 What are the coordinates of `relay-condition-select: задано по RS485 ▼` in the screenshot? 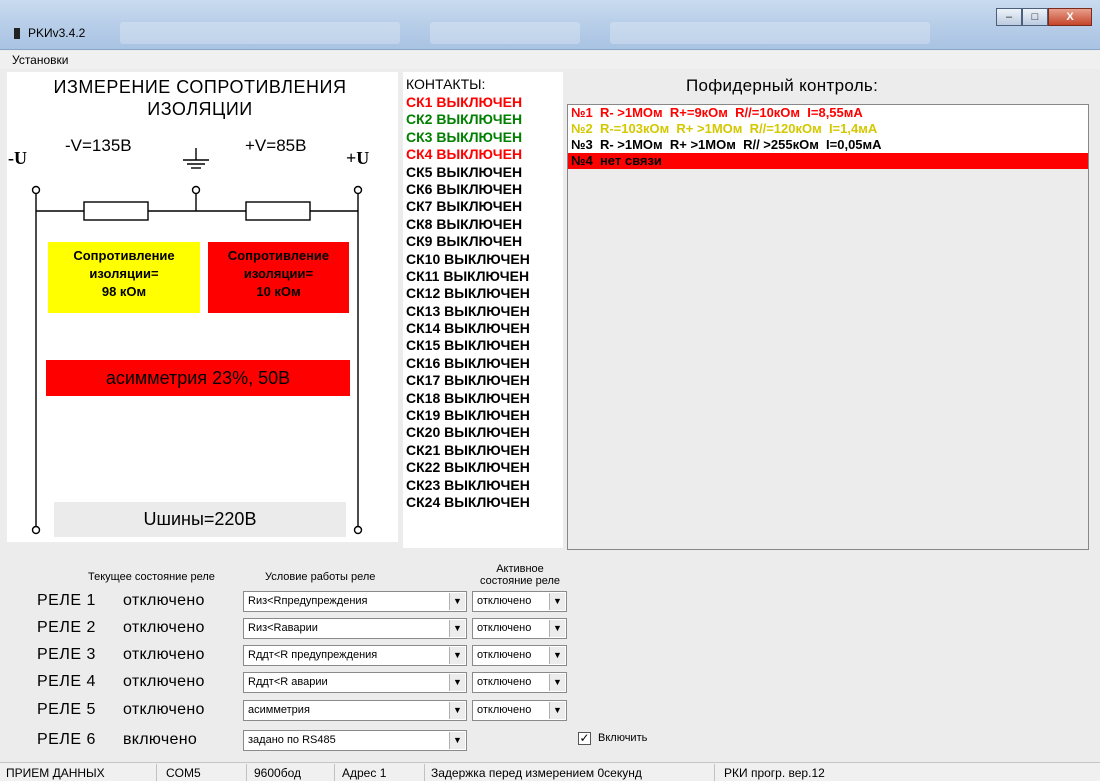 It's located at (355, 740).